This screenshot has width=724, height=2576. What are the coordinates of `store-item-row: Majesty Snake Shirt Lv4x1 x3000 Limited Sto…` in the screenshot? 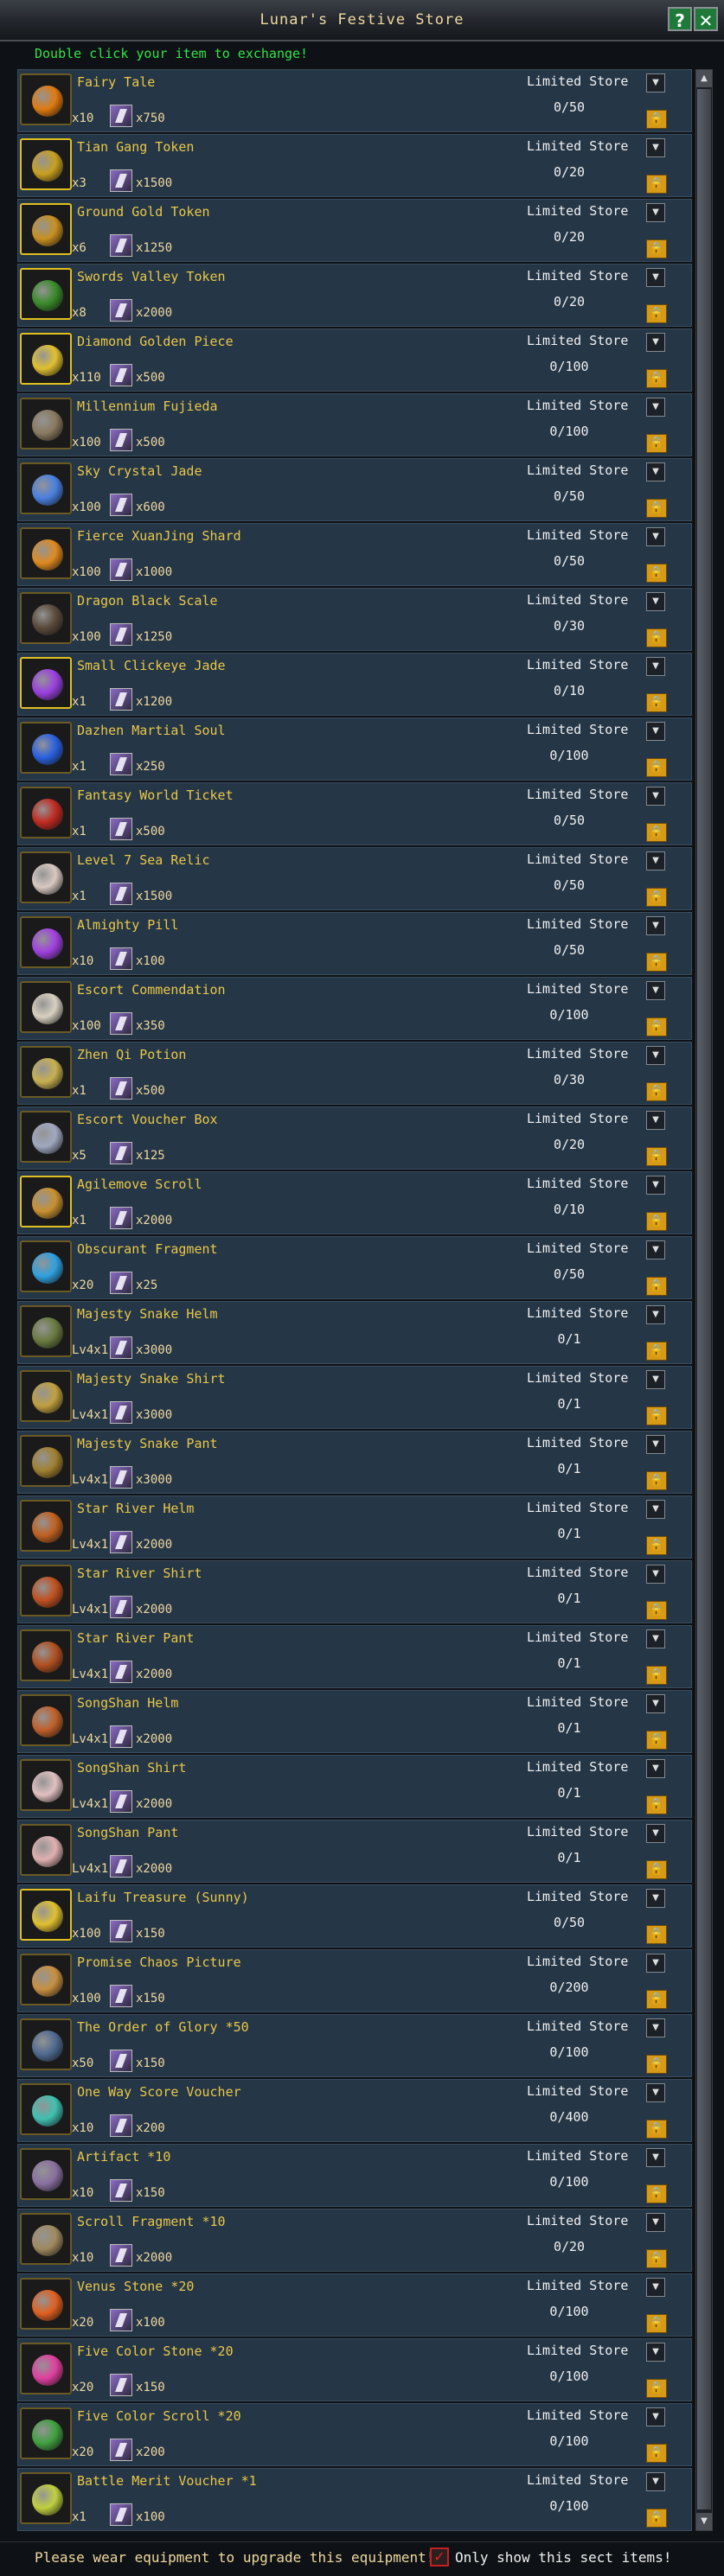 It's located at (354, 1397).